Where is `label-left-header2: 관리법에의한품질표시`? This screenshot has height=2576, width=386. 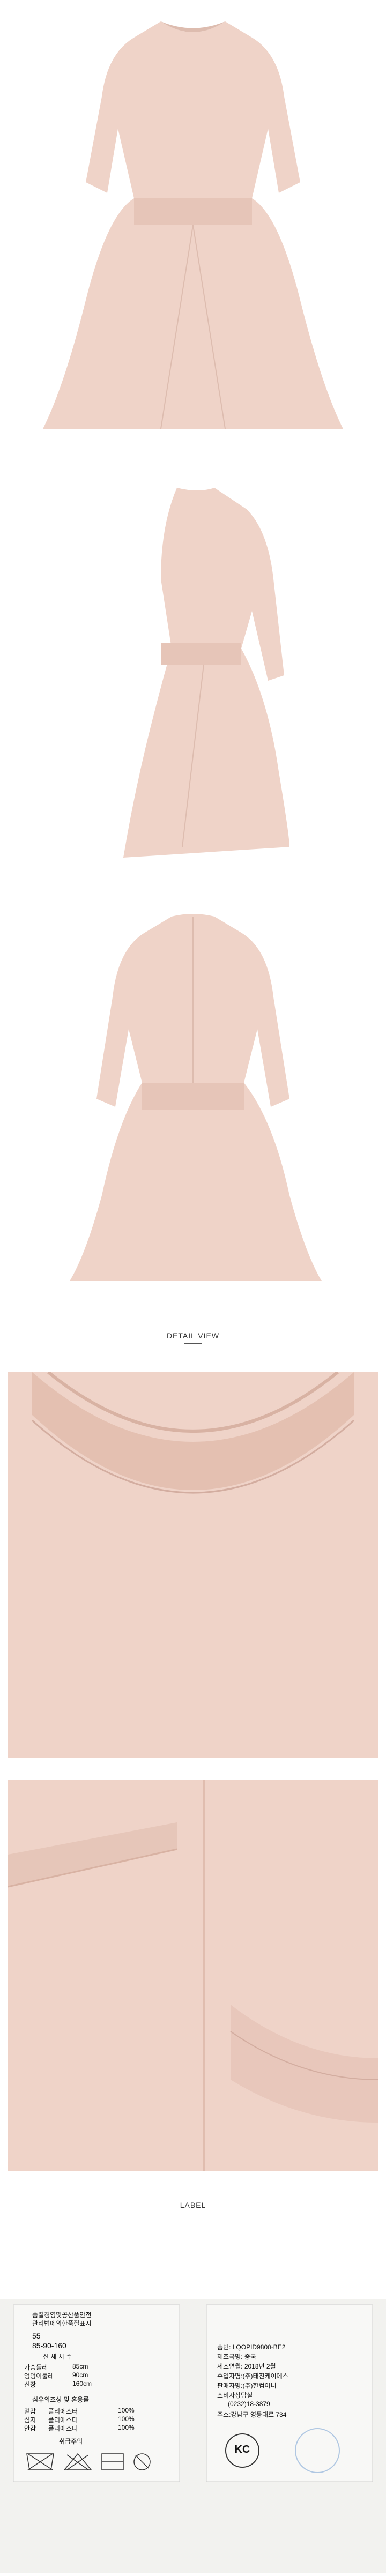 label-left-header2: 관리법에의한품질표시 is located at coordinates (62, 2323).